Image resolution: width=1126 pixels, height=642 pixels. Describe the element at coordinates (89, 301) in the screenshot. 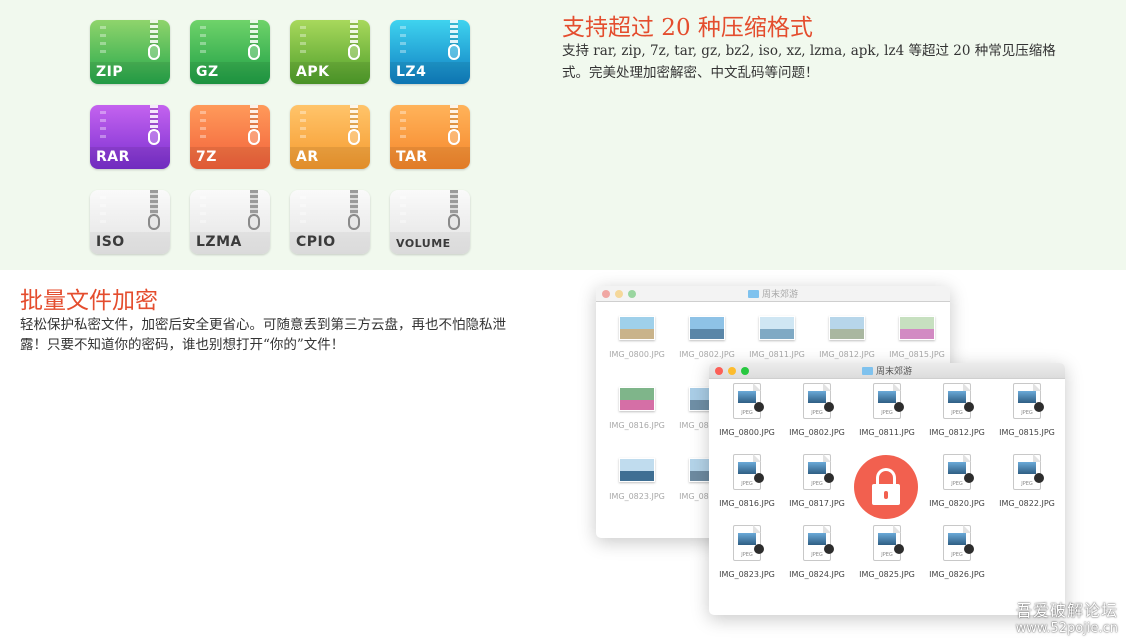

I see `encrypt-title: 批量文件加密` at that location.